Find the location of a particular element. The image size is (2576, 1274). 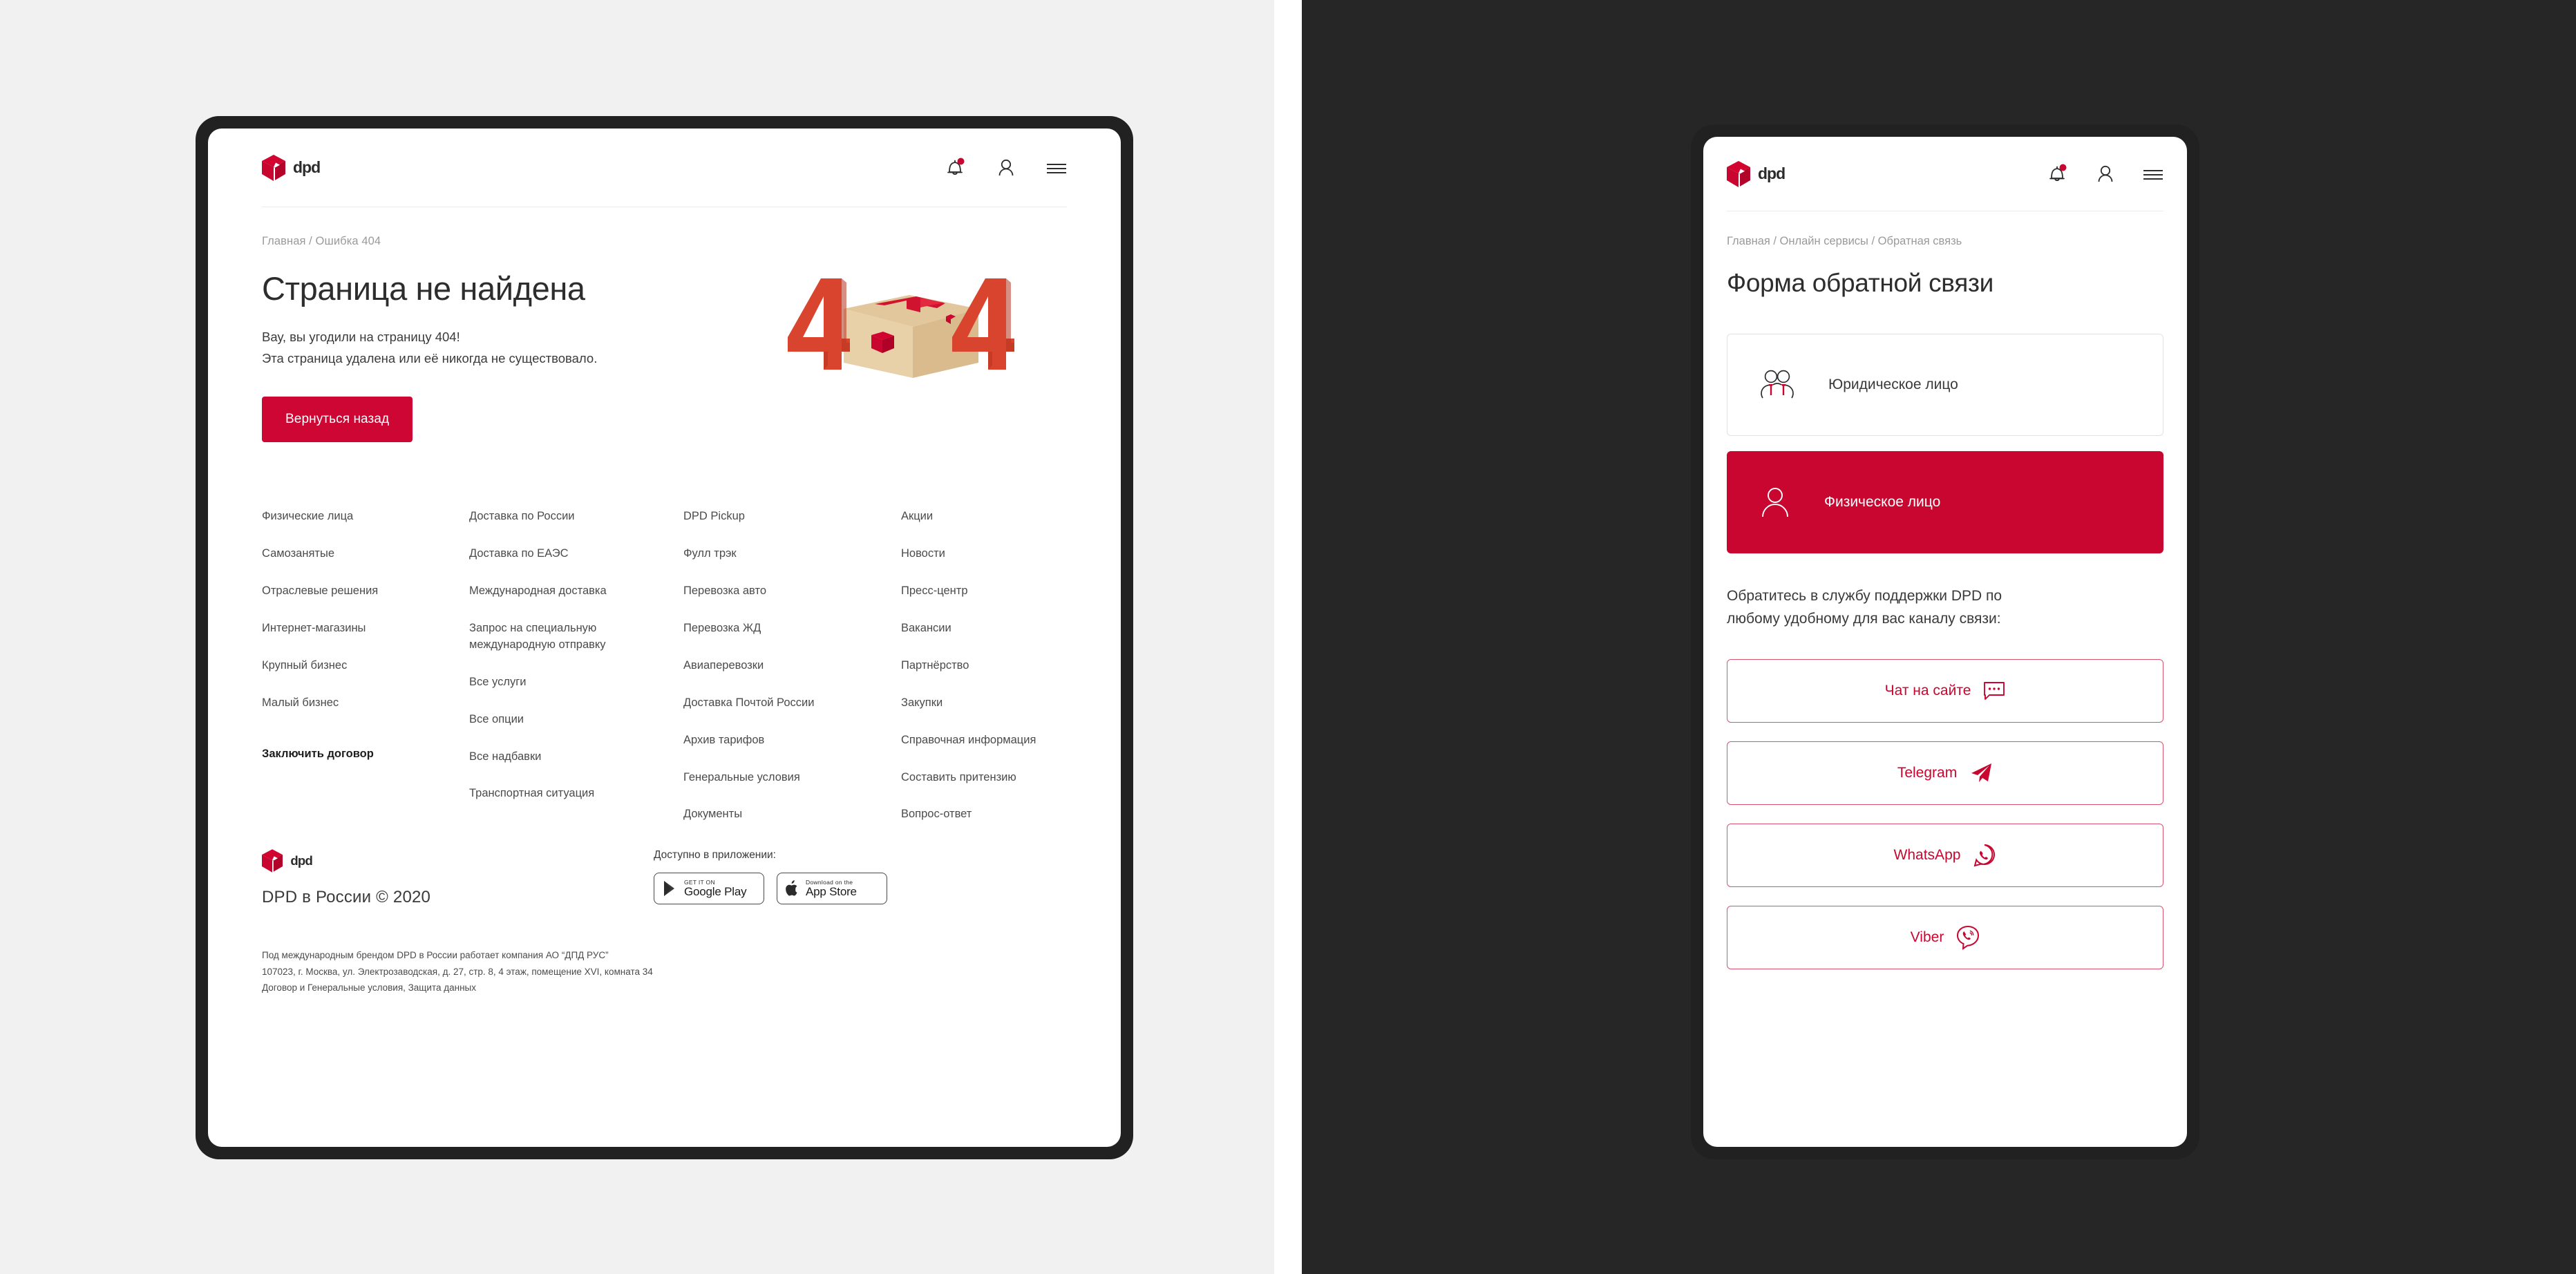

footer-link: Физические лица is located at coordinates (348, 516).